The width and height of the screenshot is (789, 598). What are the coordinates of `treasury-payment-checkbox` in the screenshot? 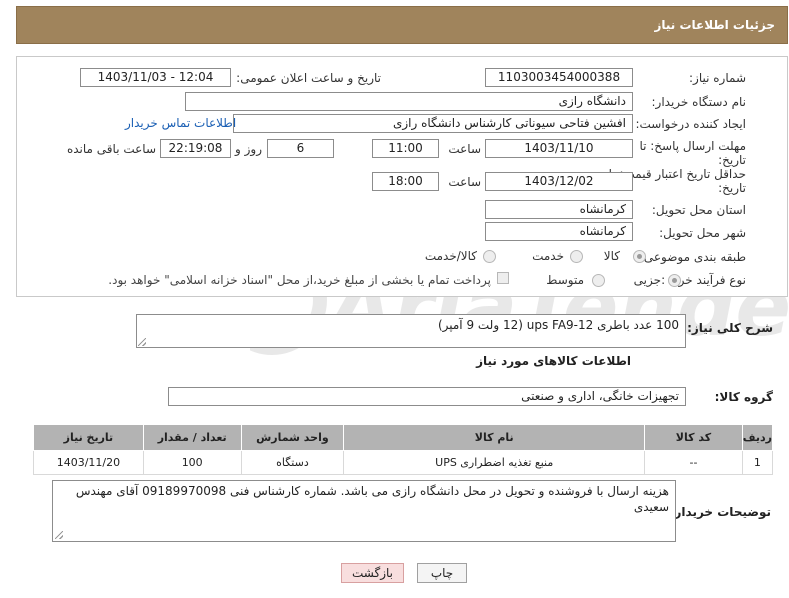 It's located at (503, 278).